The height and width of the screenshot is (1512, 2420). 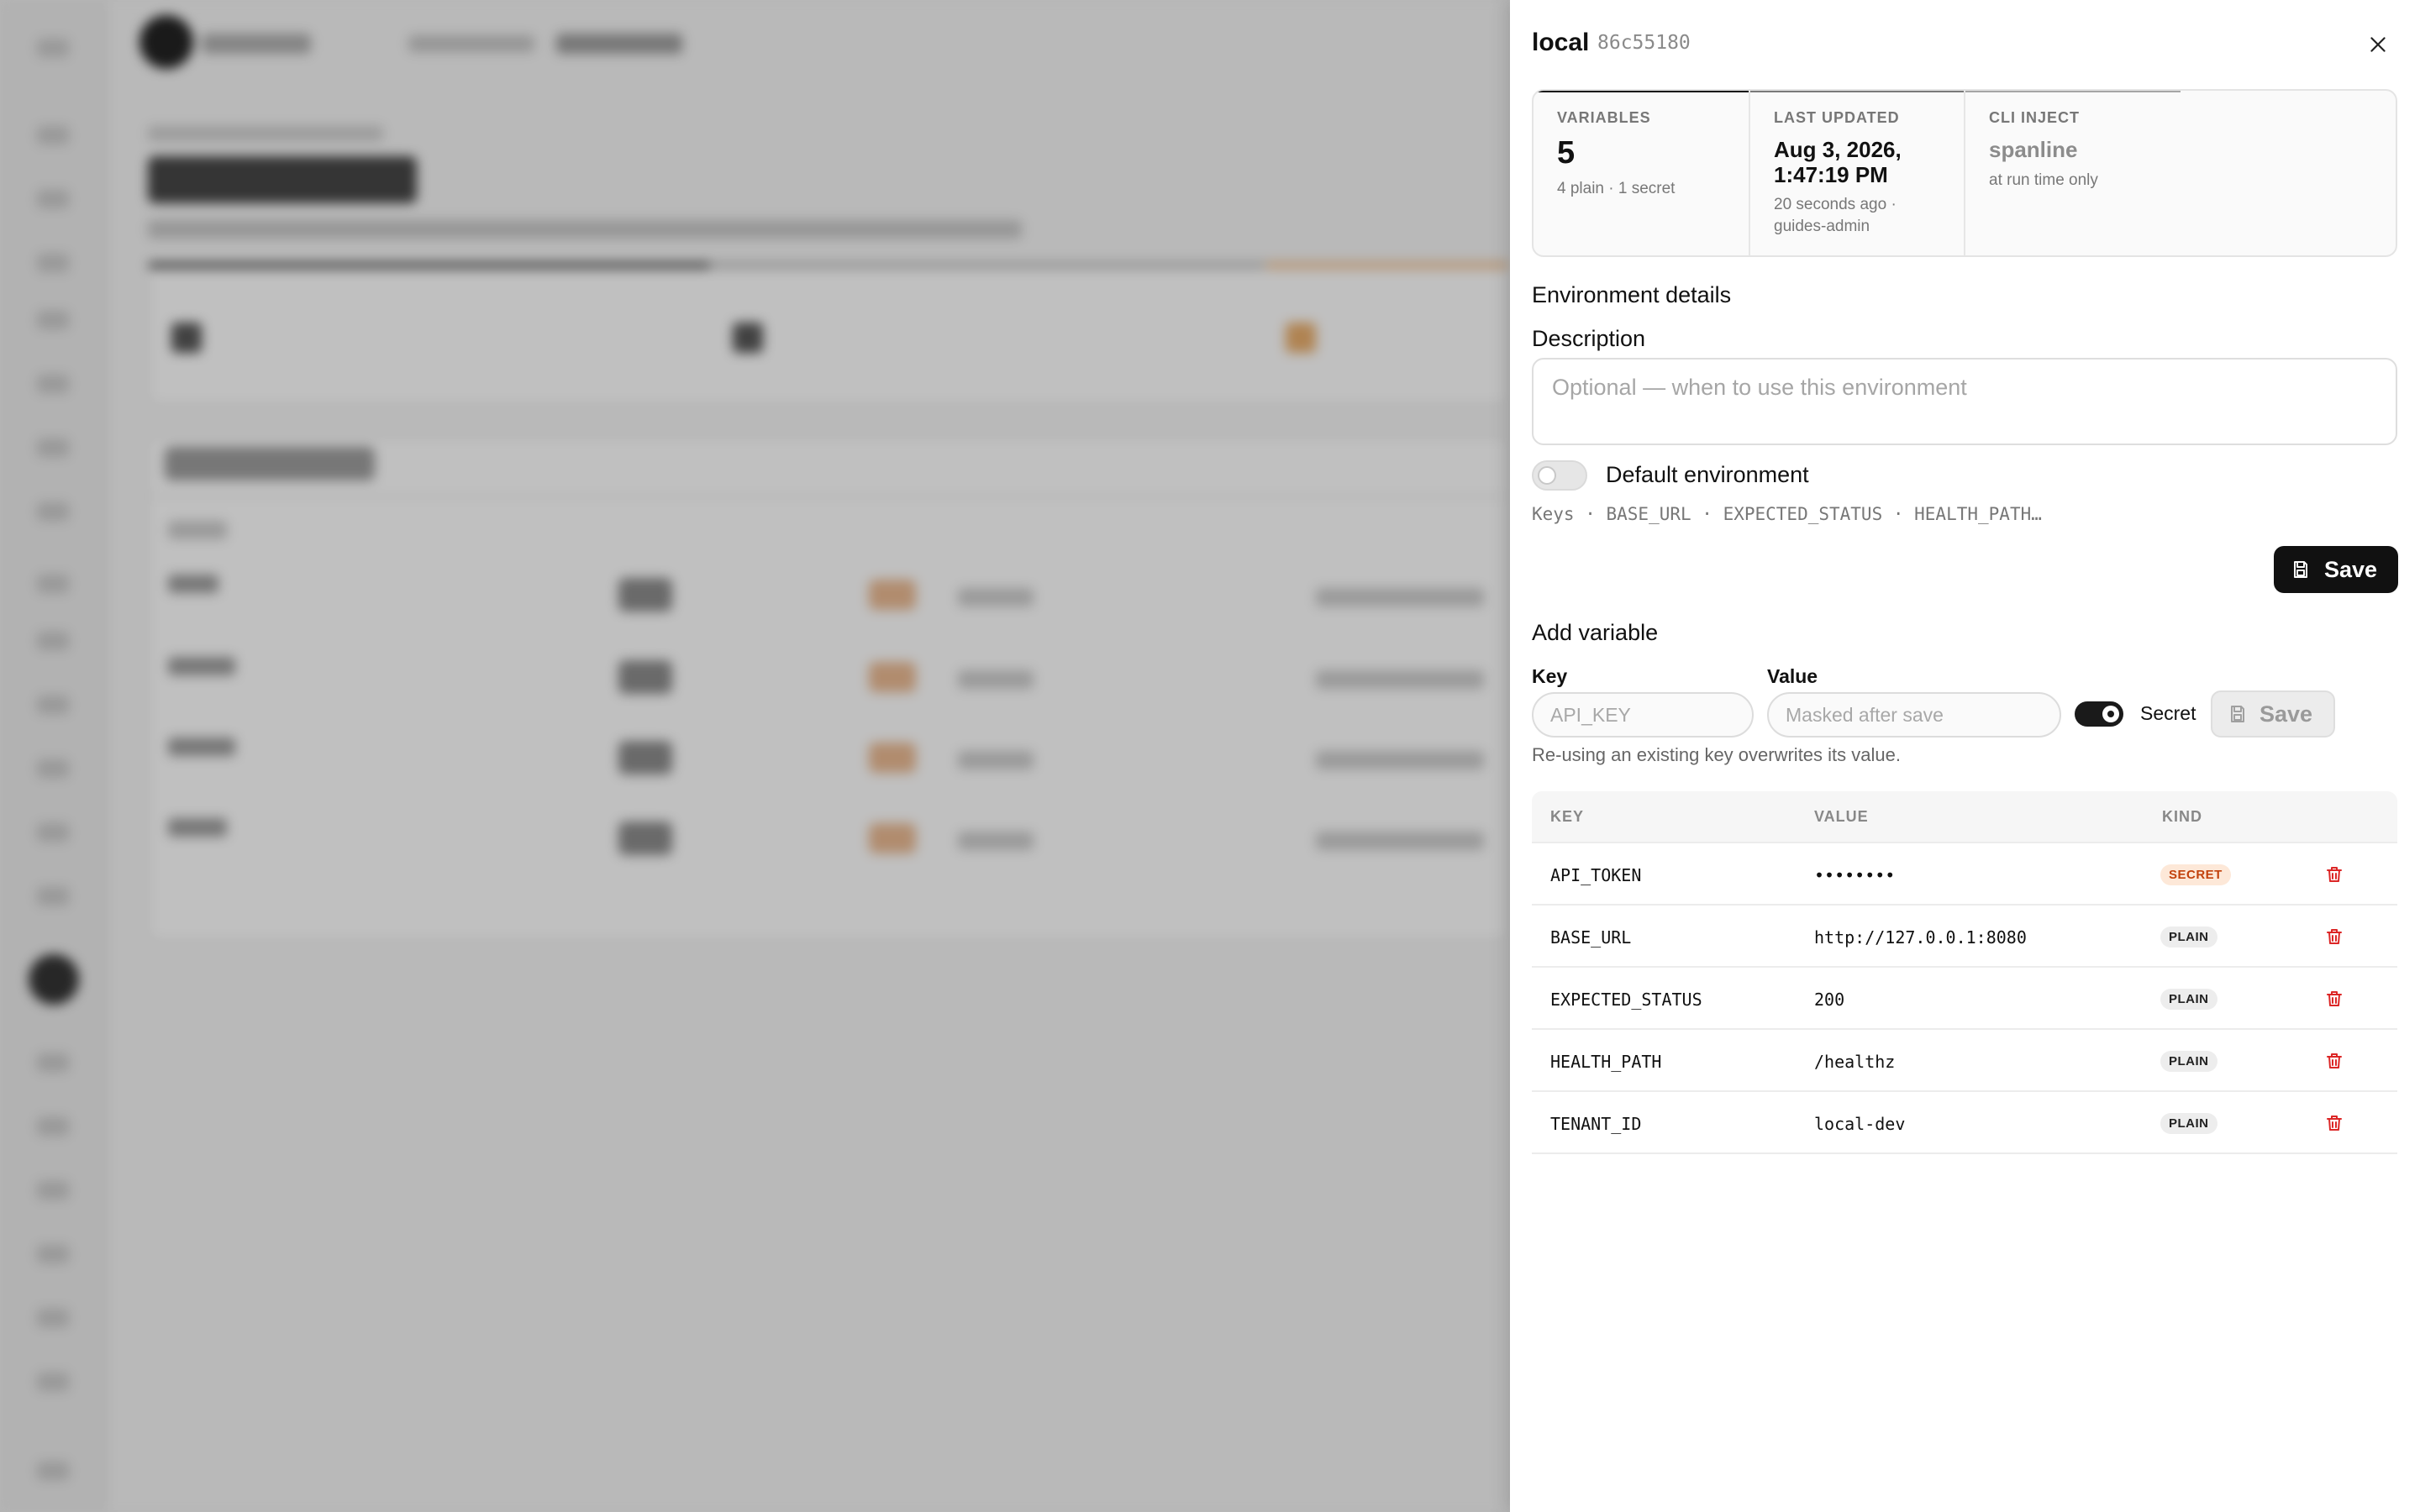 What do you see at coordinates (1965, 817) in the screenshot?
I see `table-header: KEY VALUE KIND` at bounding box center [1965, 817].